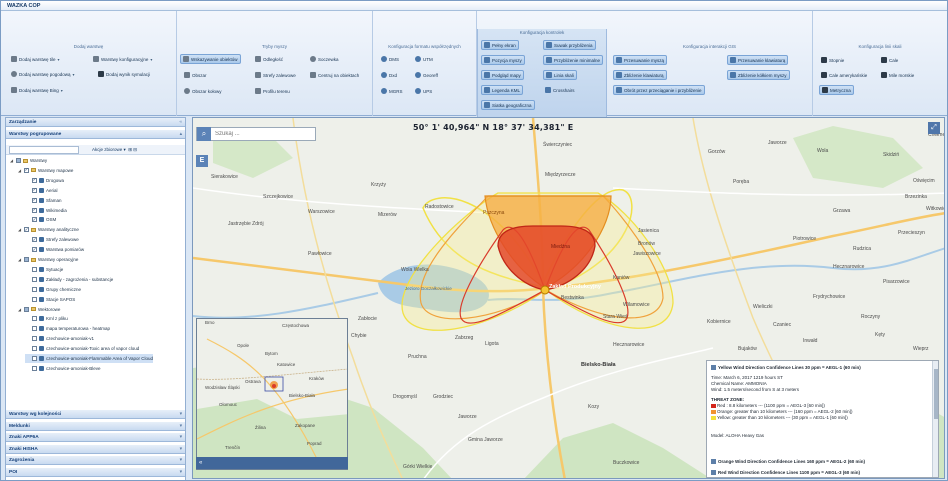 Image resolution: width=948 pixels, height=481 pixels. I want to click on layer-tree-item: ✓ Sfaman, so click(43, 200).